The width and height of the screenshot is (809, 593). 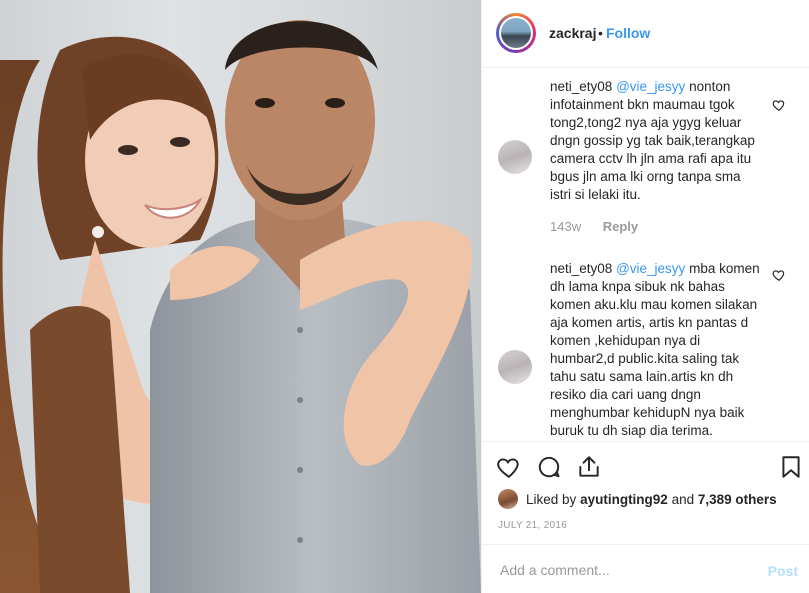 What do you see at coordinates (549, 467) in the screenshot?
I see `comment-icon` at bounding box center [549, 467].